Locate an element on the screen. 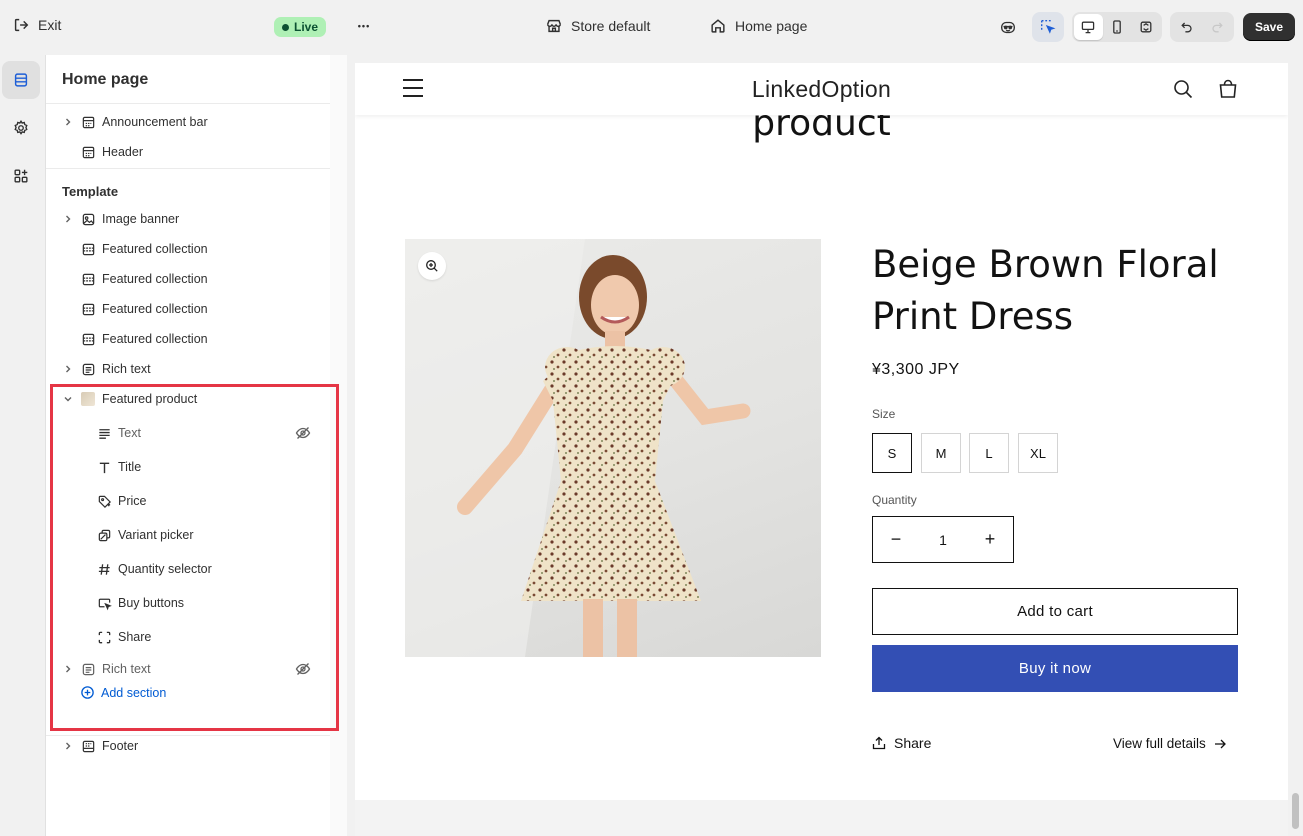 This screenshot has height=836, width=1303. sections-icon is located at coordinates (21, 80).